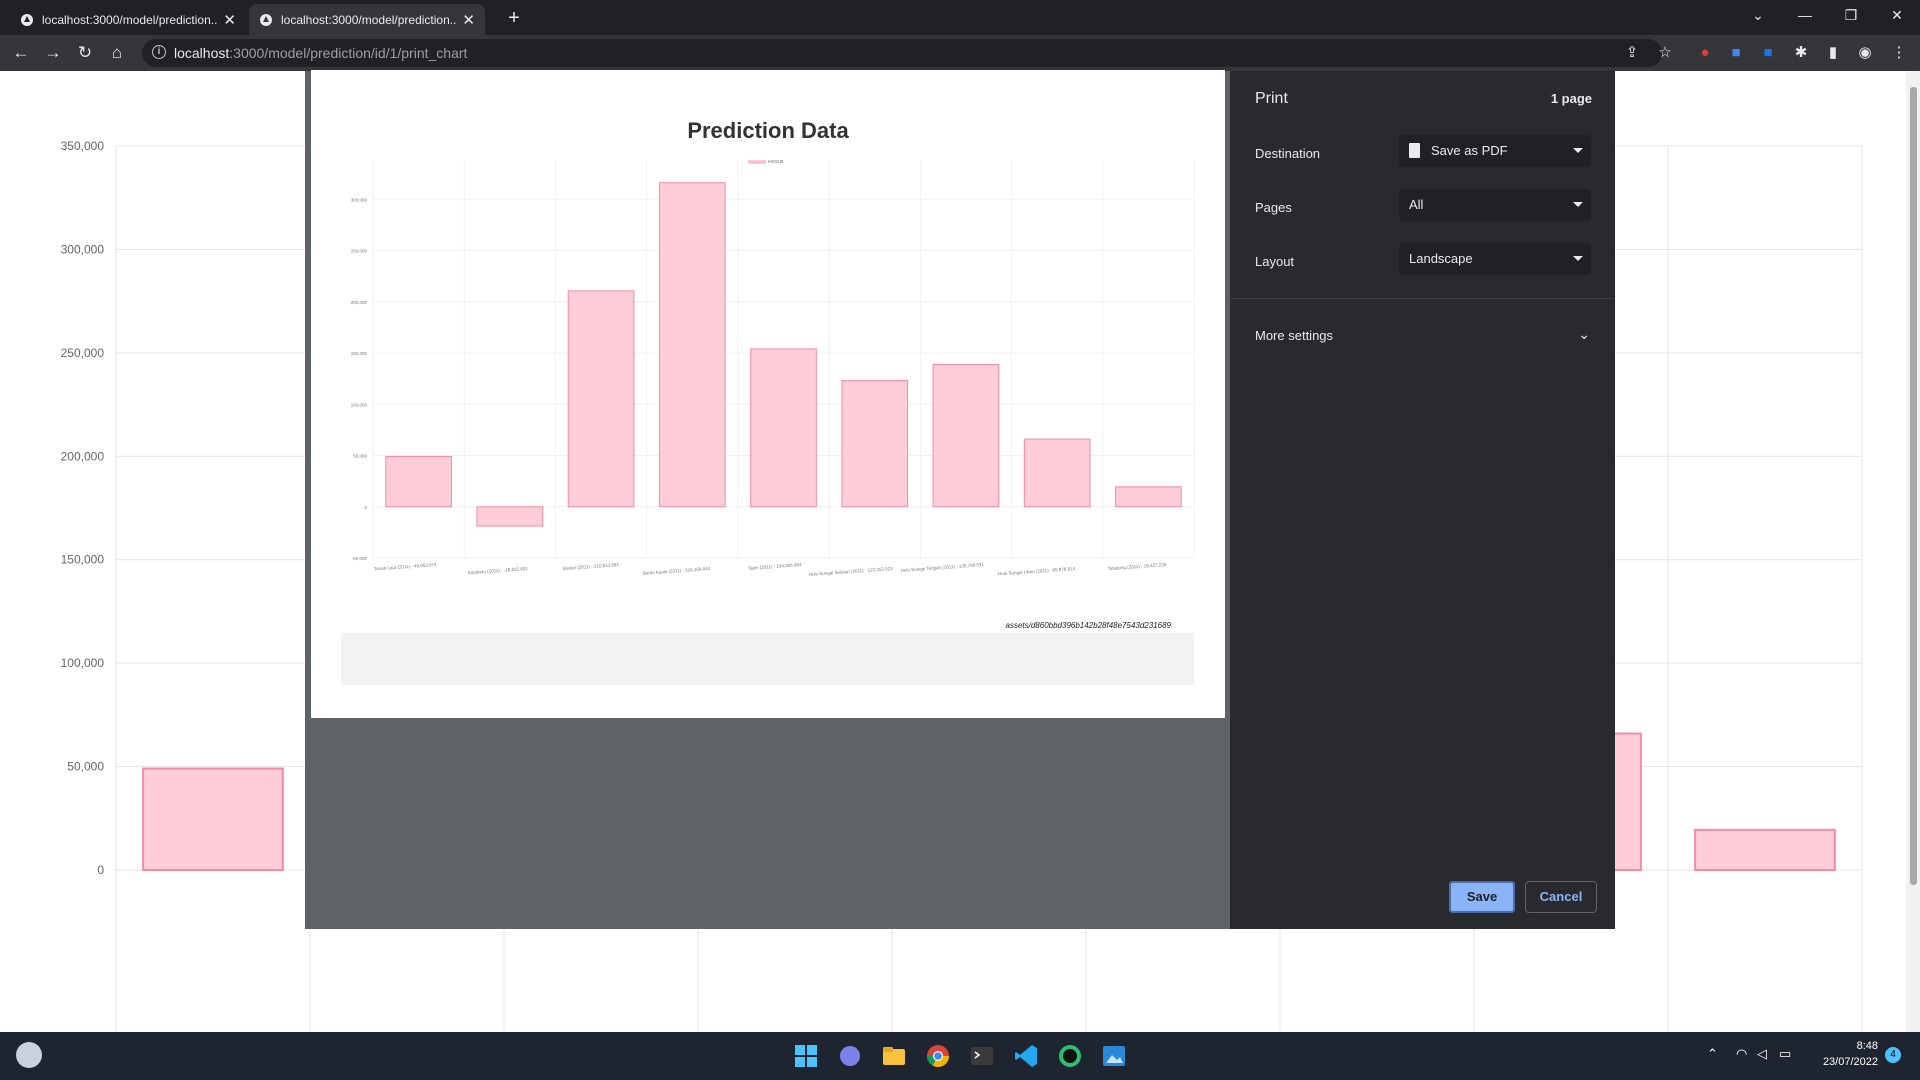 This screenshot has height=1080, width=1920. I want to click on y-tick-label: 300,000, so click(359, 199).